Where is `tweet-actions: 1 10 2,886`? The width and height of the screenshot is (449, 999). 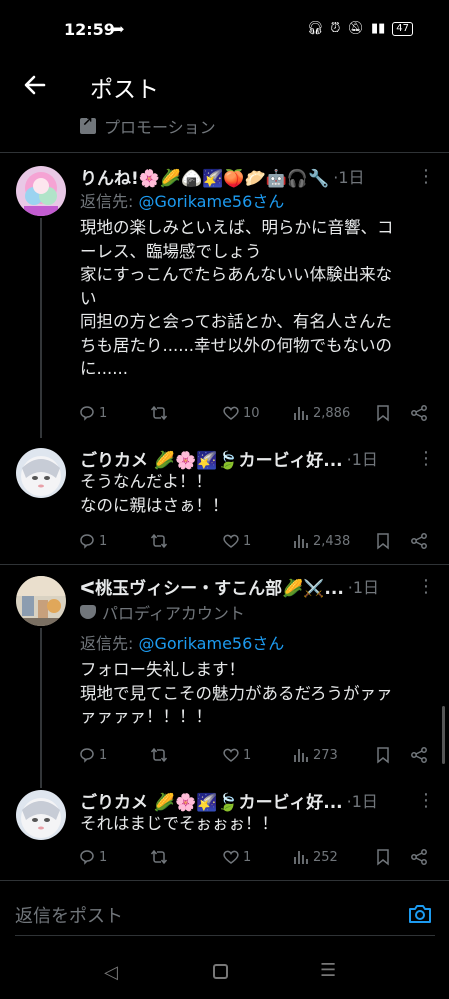 tweet-actions: 1 10 2,886 is located at coordinates (255, 413).